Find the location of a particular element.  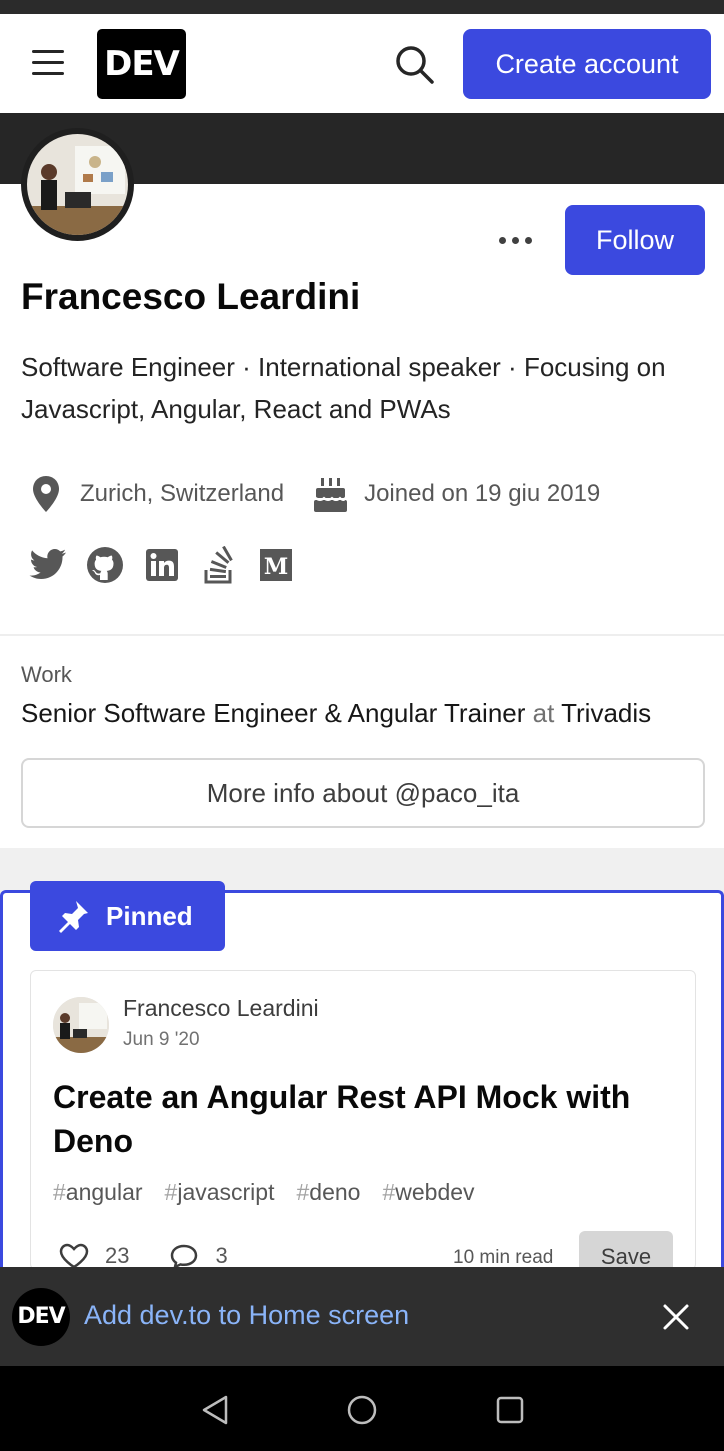

pinned-label: Pinned is located at coordinates (149, 915).